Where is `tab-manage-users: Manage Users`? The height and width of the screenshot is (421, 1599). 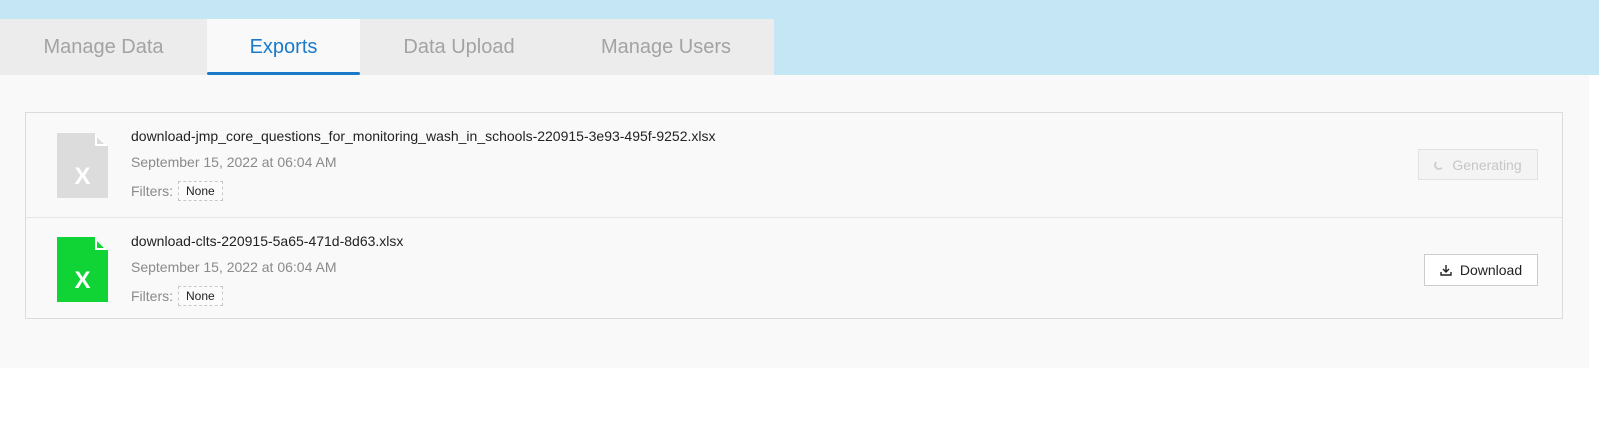
tab-manage-users: Manage Users is located at coordinates (666, 47).